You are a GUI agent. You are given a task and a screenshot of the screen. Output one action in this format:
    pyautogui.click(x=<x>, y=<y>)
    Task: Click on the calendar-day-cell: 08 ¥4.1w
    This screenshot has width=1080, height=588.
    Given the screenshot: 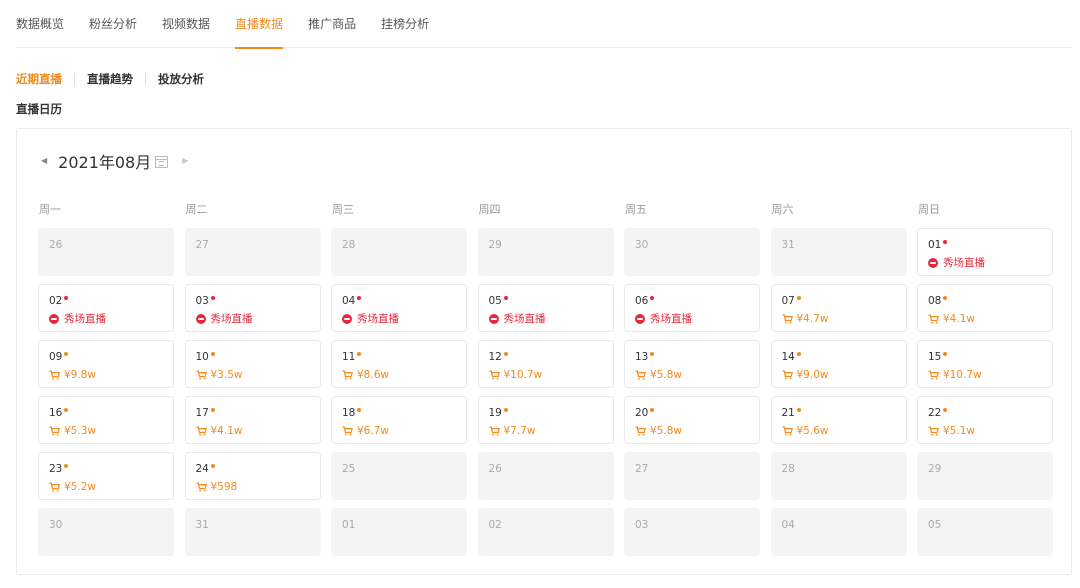 What is the action you would take?
    pyautogui.click(x=985, y=308)
    